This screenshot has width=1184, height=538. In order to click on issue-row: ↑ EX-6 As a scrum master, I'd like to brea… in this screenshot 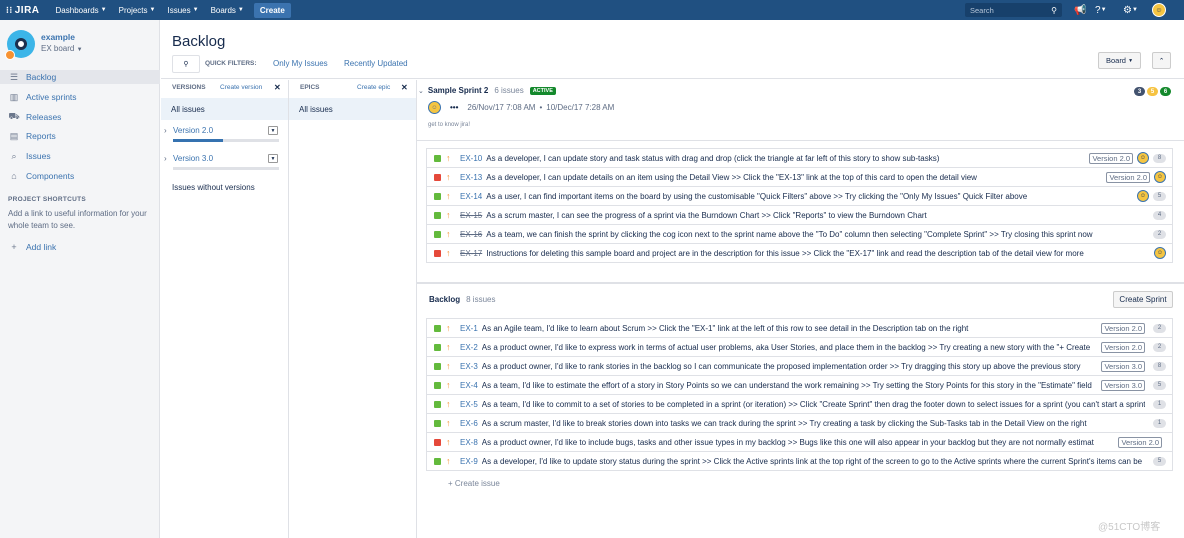, I will do `click(799, 423)`.